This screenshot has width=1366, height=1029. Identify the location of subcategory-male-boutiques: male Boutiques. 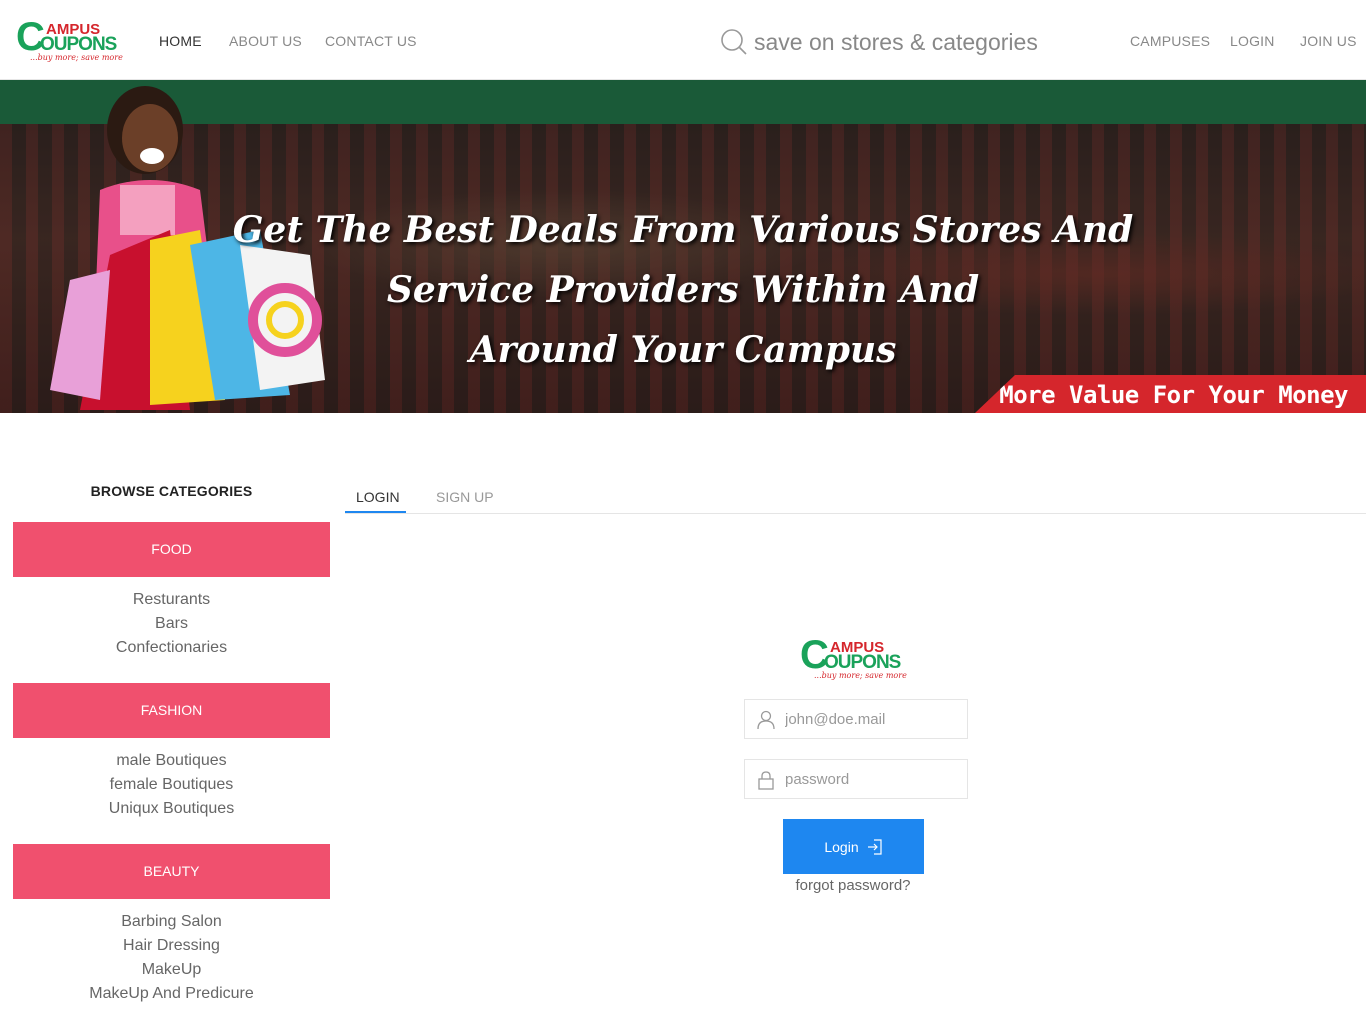
(171, 761).